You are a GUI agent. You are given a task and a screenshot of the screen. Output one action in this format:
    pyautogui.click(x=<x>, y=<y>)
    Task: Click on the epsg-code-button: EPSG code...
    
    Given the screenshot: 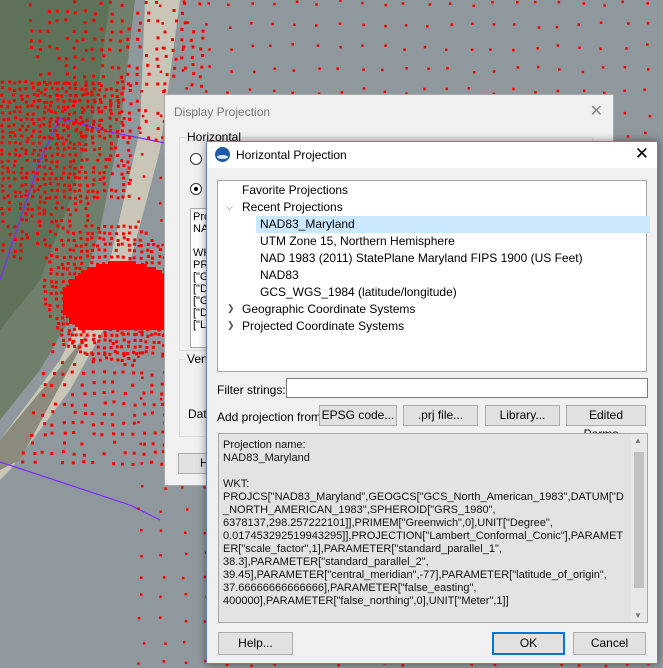 What is the action you would take?
    pyautogui.click(x=358, y=415)
    